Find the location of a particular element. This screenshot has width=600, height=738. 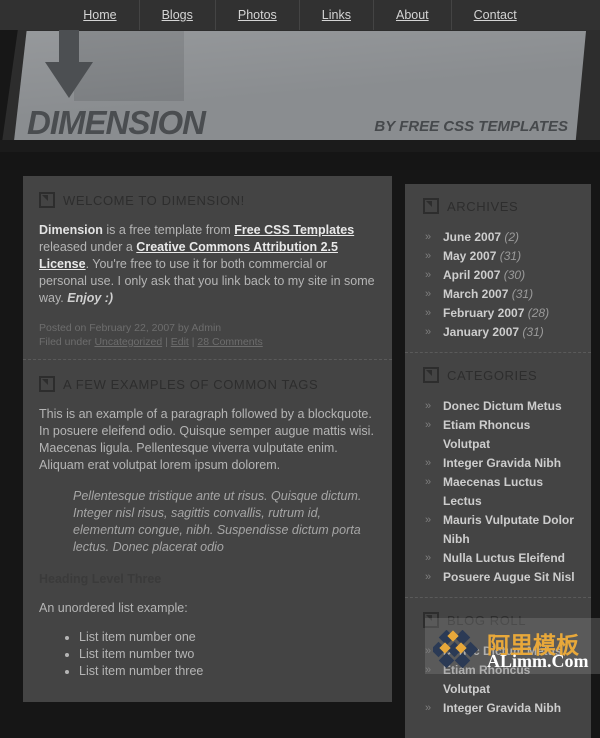

list-item: » February 2007 (28) is located at coordinates (500, 313).